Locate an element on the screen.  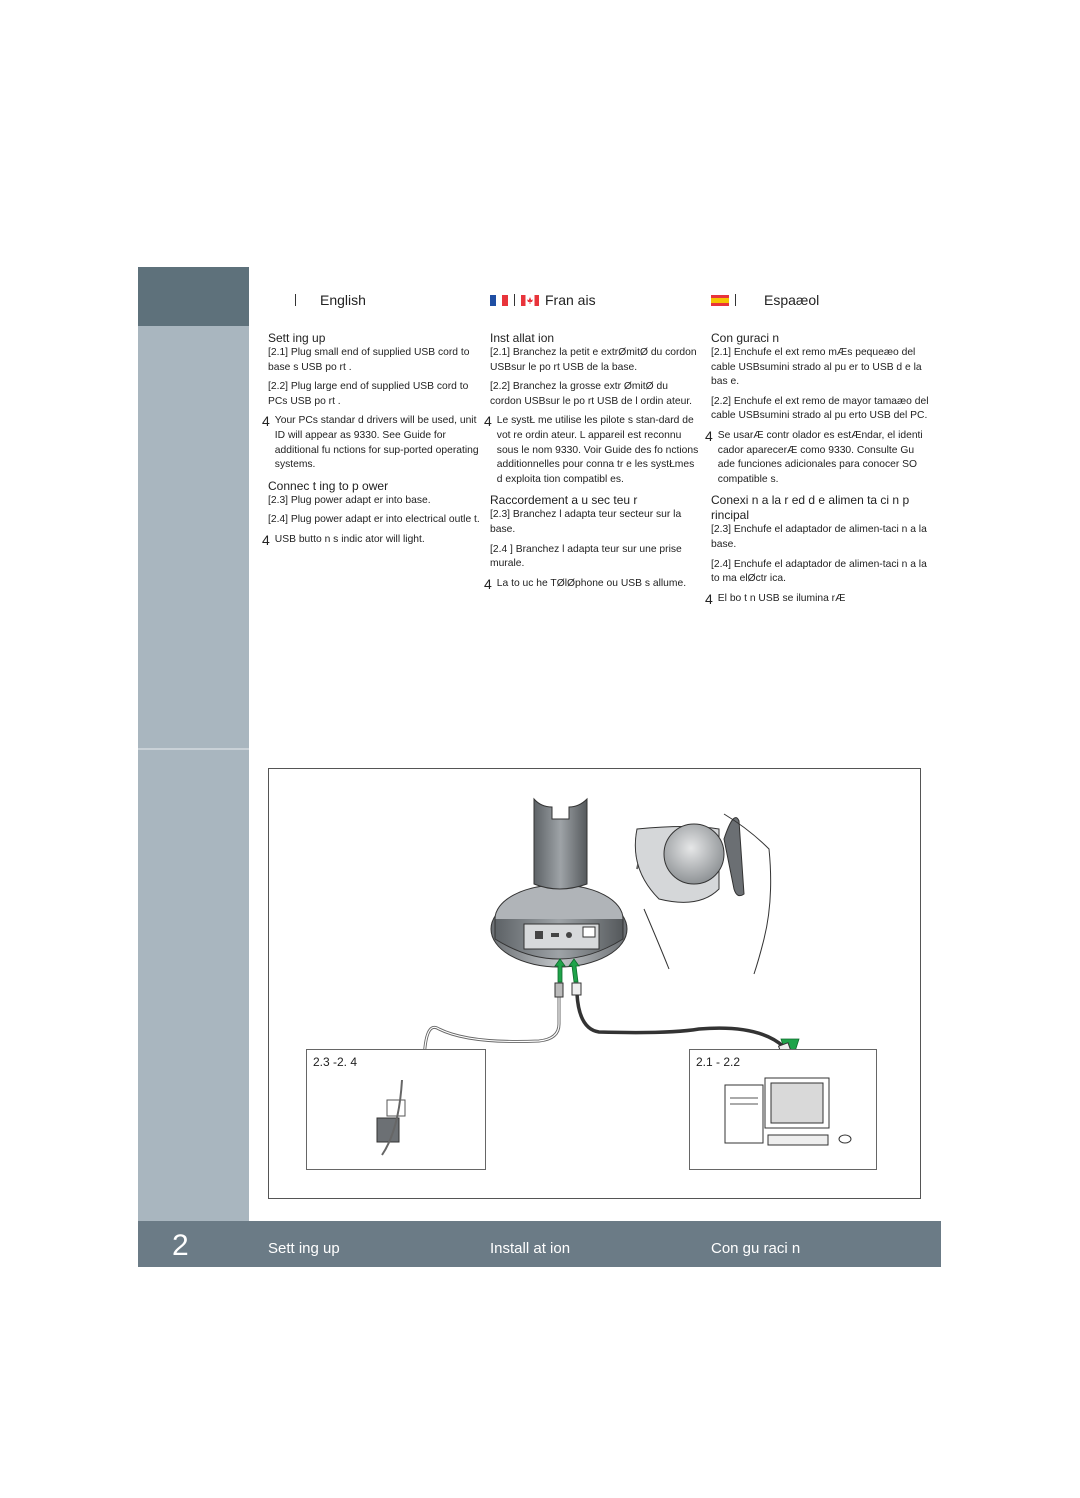
spain-flag-icon is located at coordinates (720, 300).